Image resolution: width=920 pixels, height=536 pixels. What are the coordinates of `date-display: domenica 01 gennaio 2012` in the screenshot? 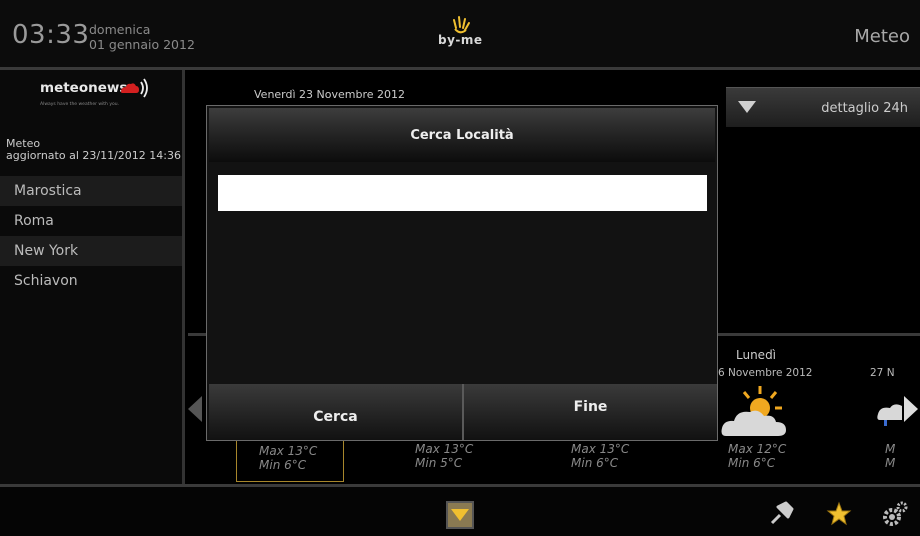 It's located at (142, 37).